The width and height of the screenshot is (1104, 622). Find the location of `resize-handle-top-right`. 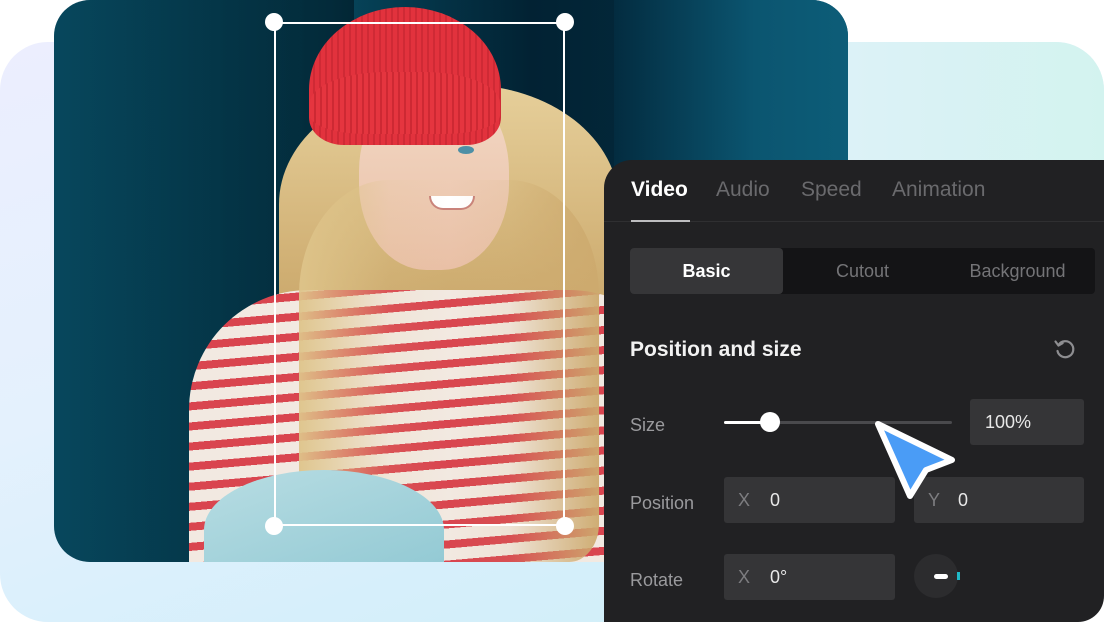

resize-handle-top-right is located at coordinates (565, 22).